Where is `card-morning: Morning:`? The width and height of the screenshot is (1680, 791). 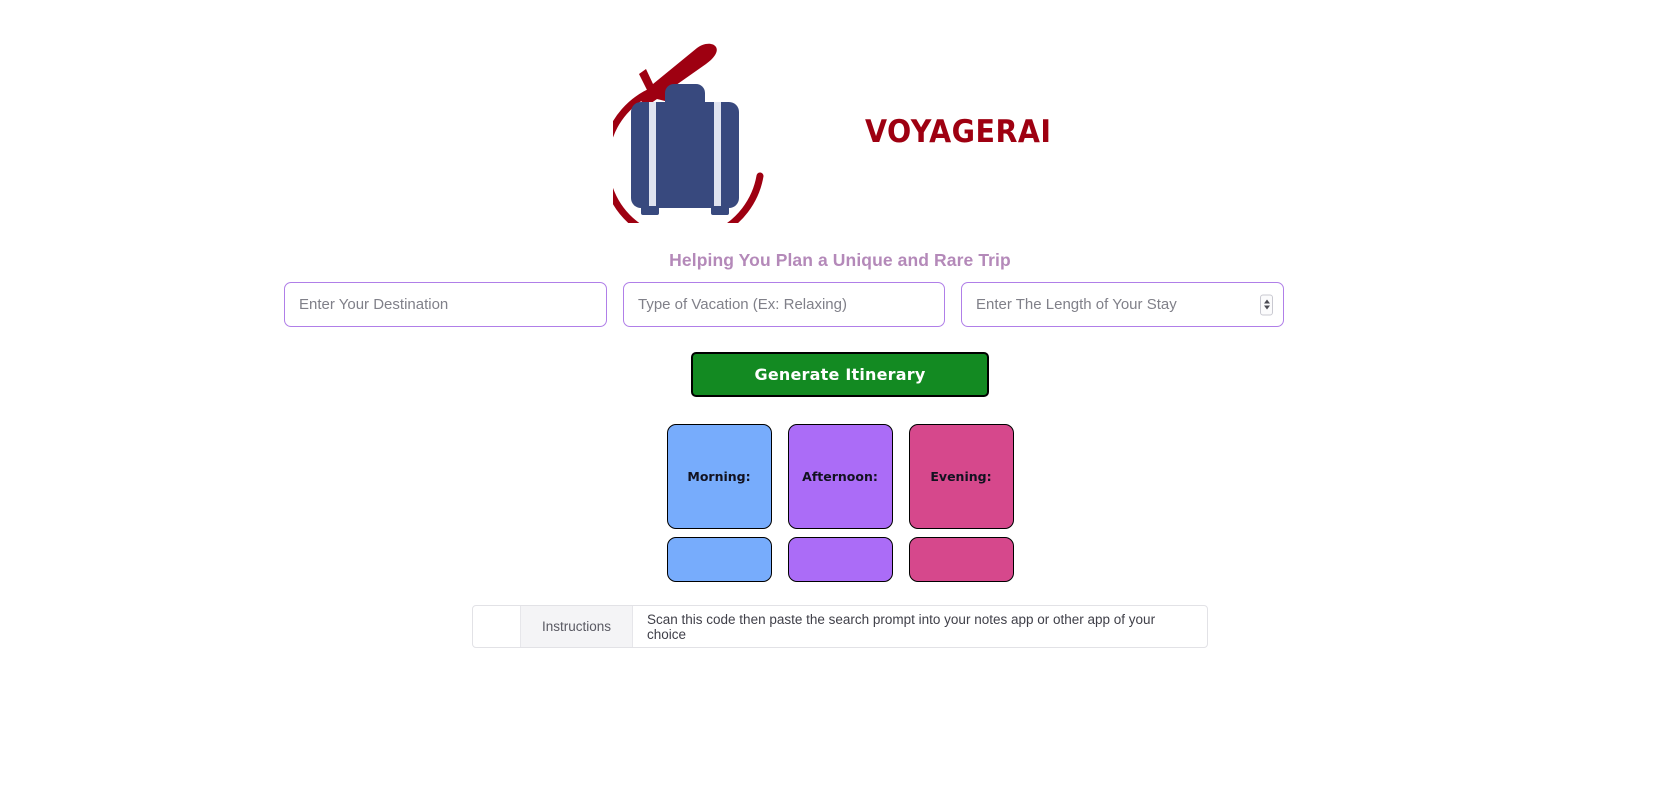 card-morning: Morning: is located at coordinates (719, 503).